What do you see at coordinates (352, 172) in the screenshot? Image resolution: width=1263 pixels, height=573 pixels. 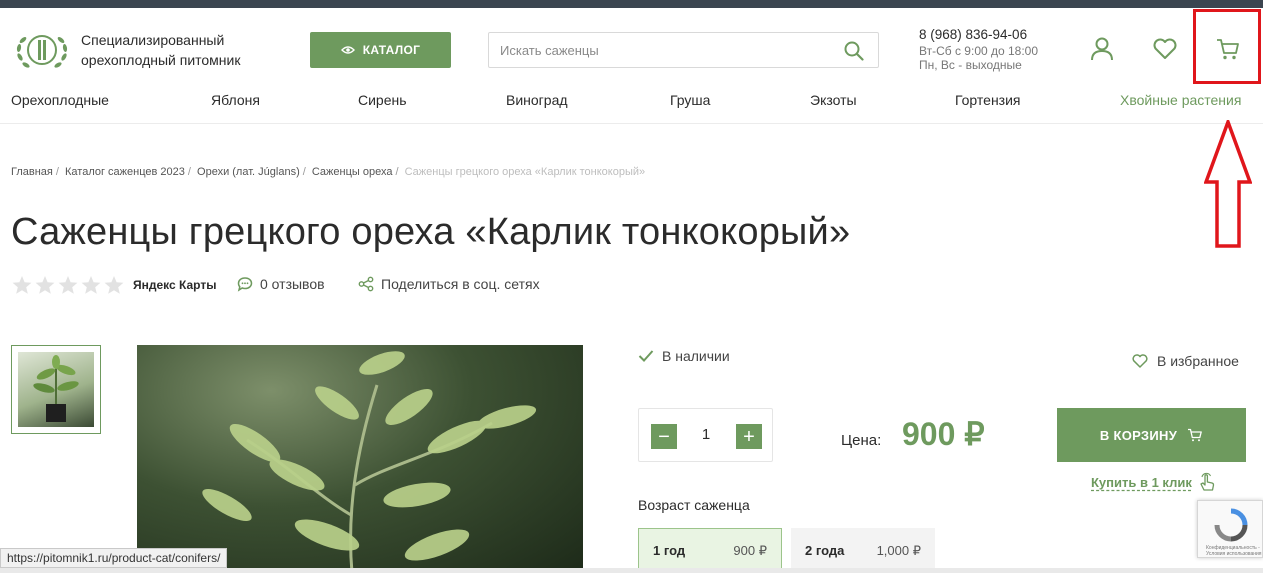 I see `breadcrumb-nut-seedlings: Саженцы ореха` at bounding box center [352, 172].